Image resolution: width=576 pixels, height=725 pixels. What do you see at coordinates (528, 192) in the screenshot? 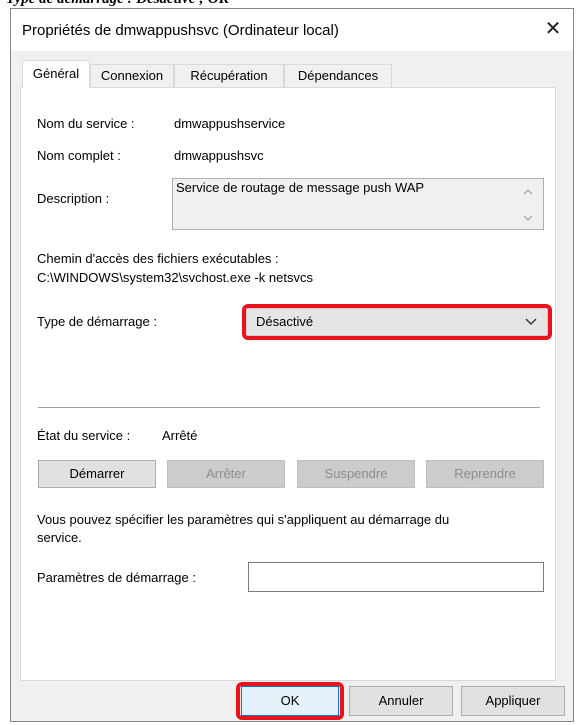
I see `scroll-up-icon` at bounding box center [528, 192].